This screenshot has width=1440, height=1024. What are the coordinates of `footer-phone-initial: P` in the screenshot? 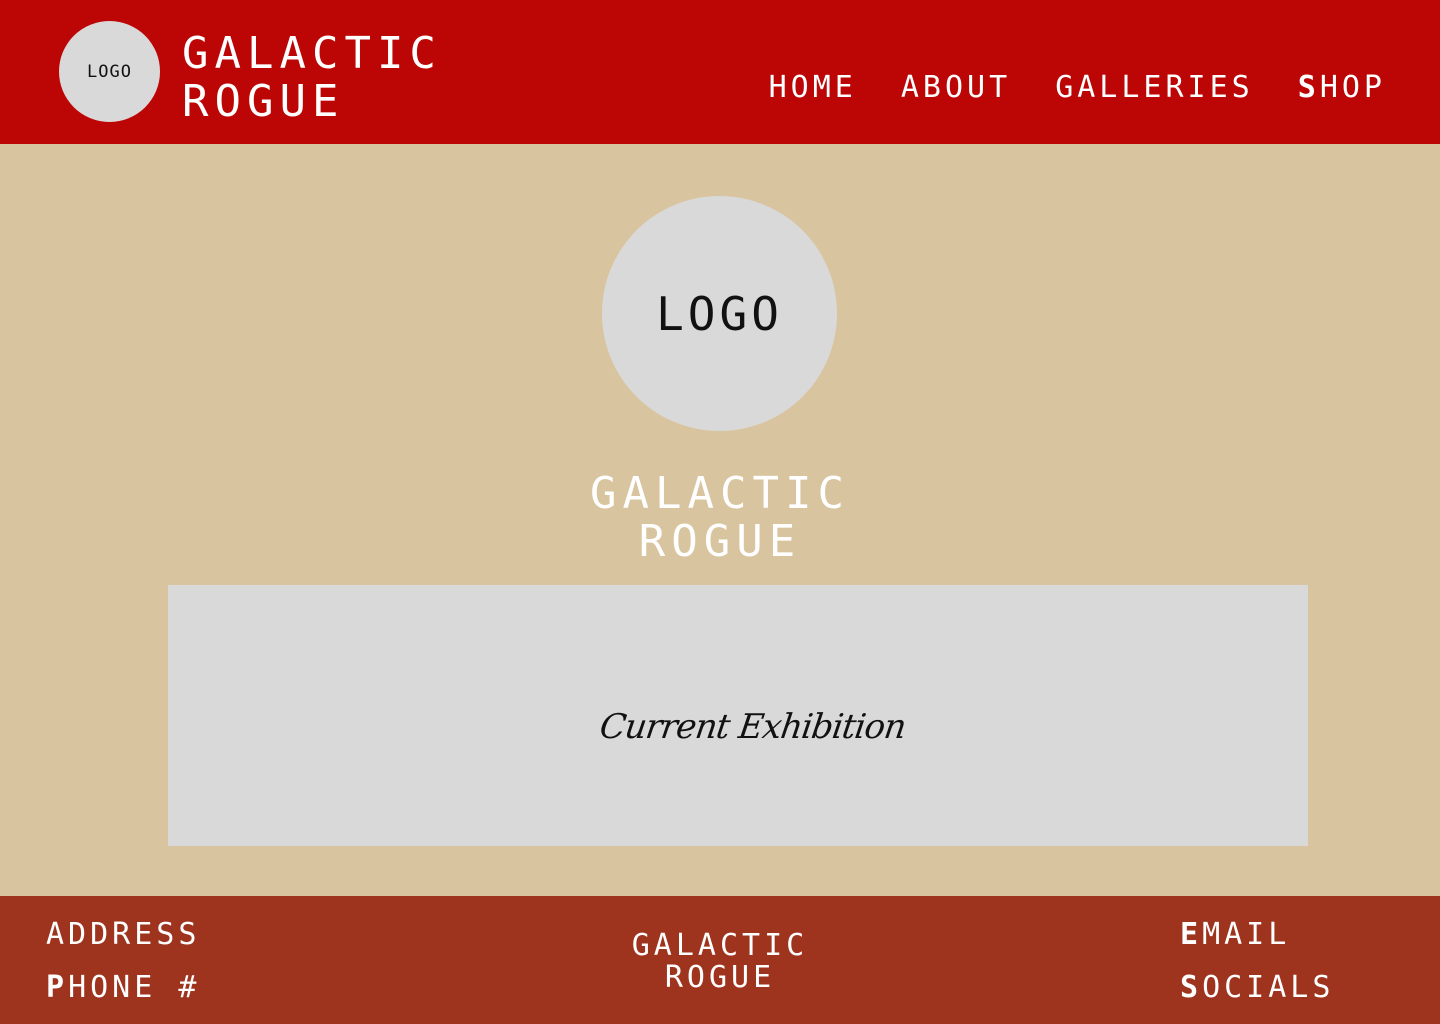 It's located at (57, 987).